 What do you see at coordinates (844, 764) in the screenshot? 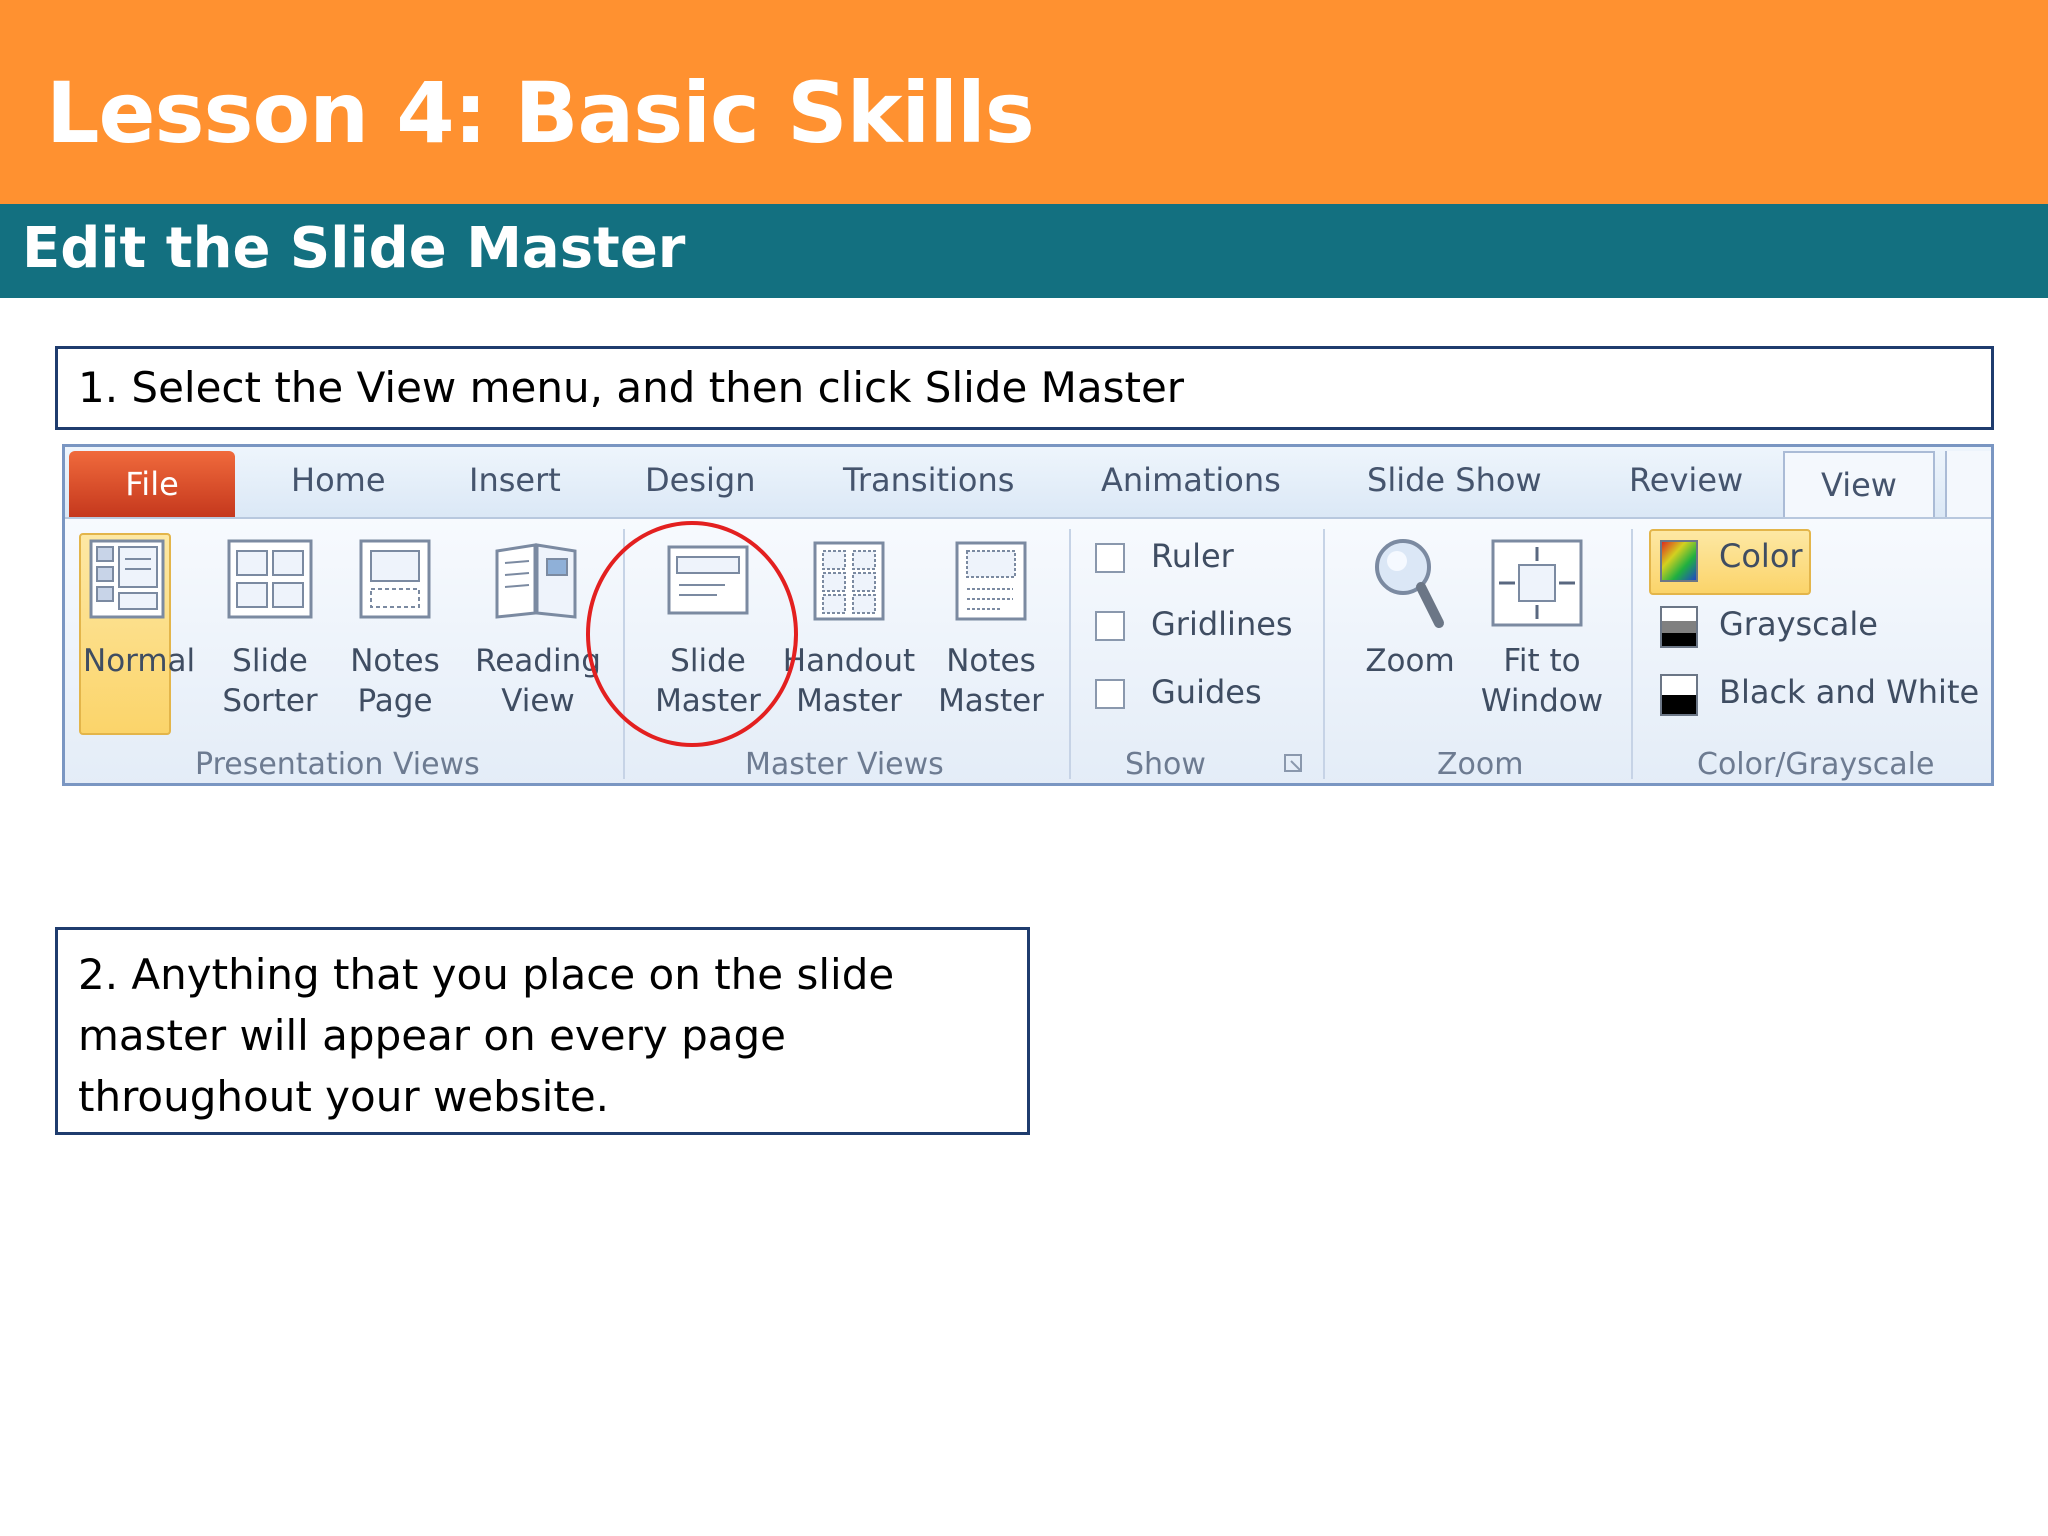
I see `group-label-master-views: Master Views` at bounding box center [844, 764].